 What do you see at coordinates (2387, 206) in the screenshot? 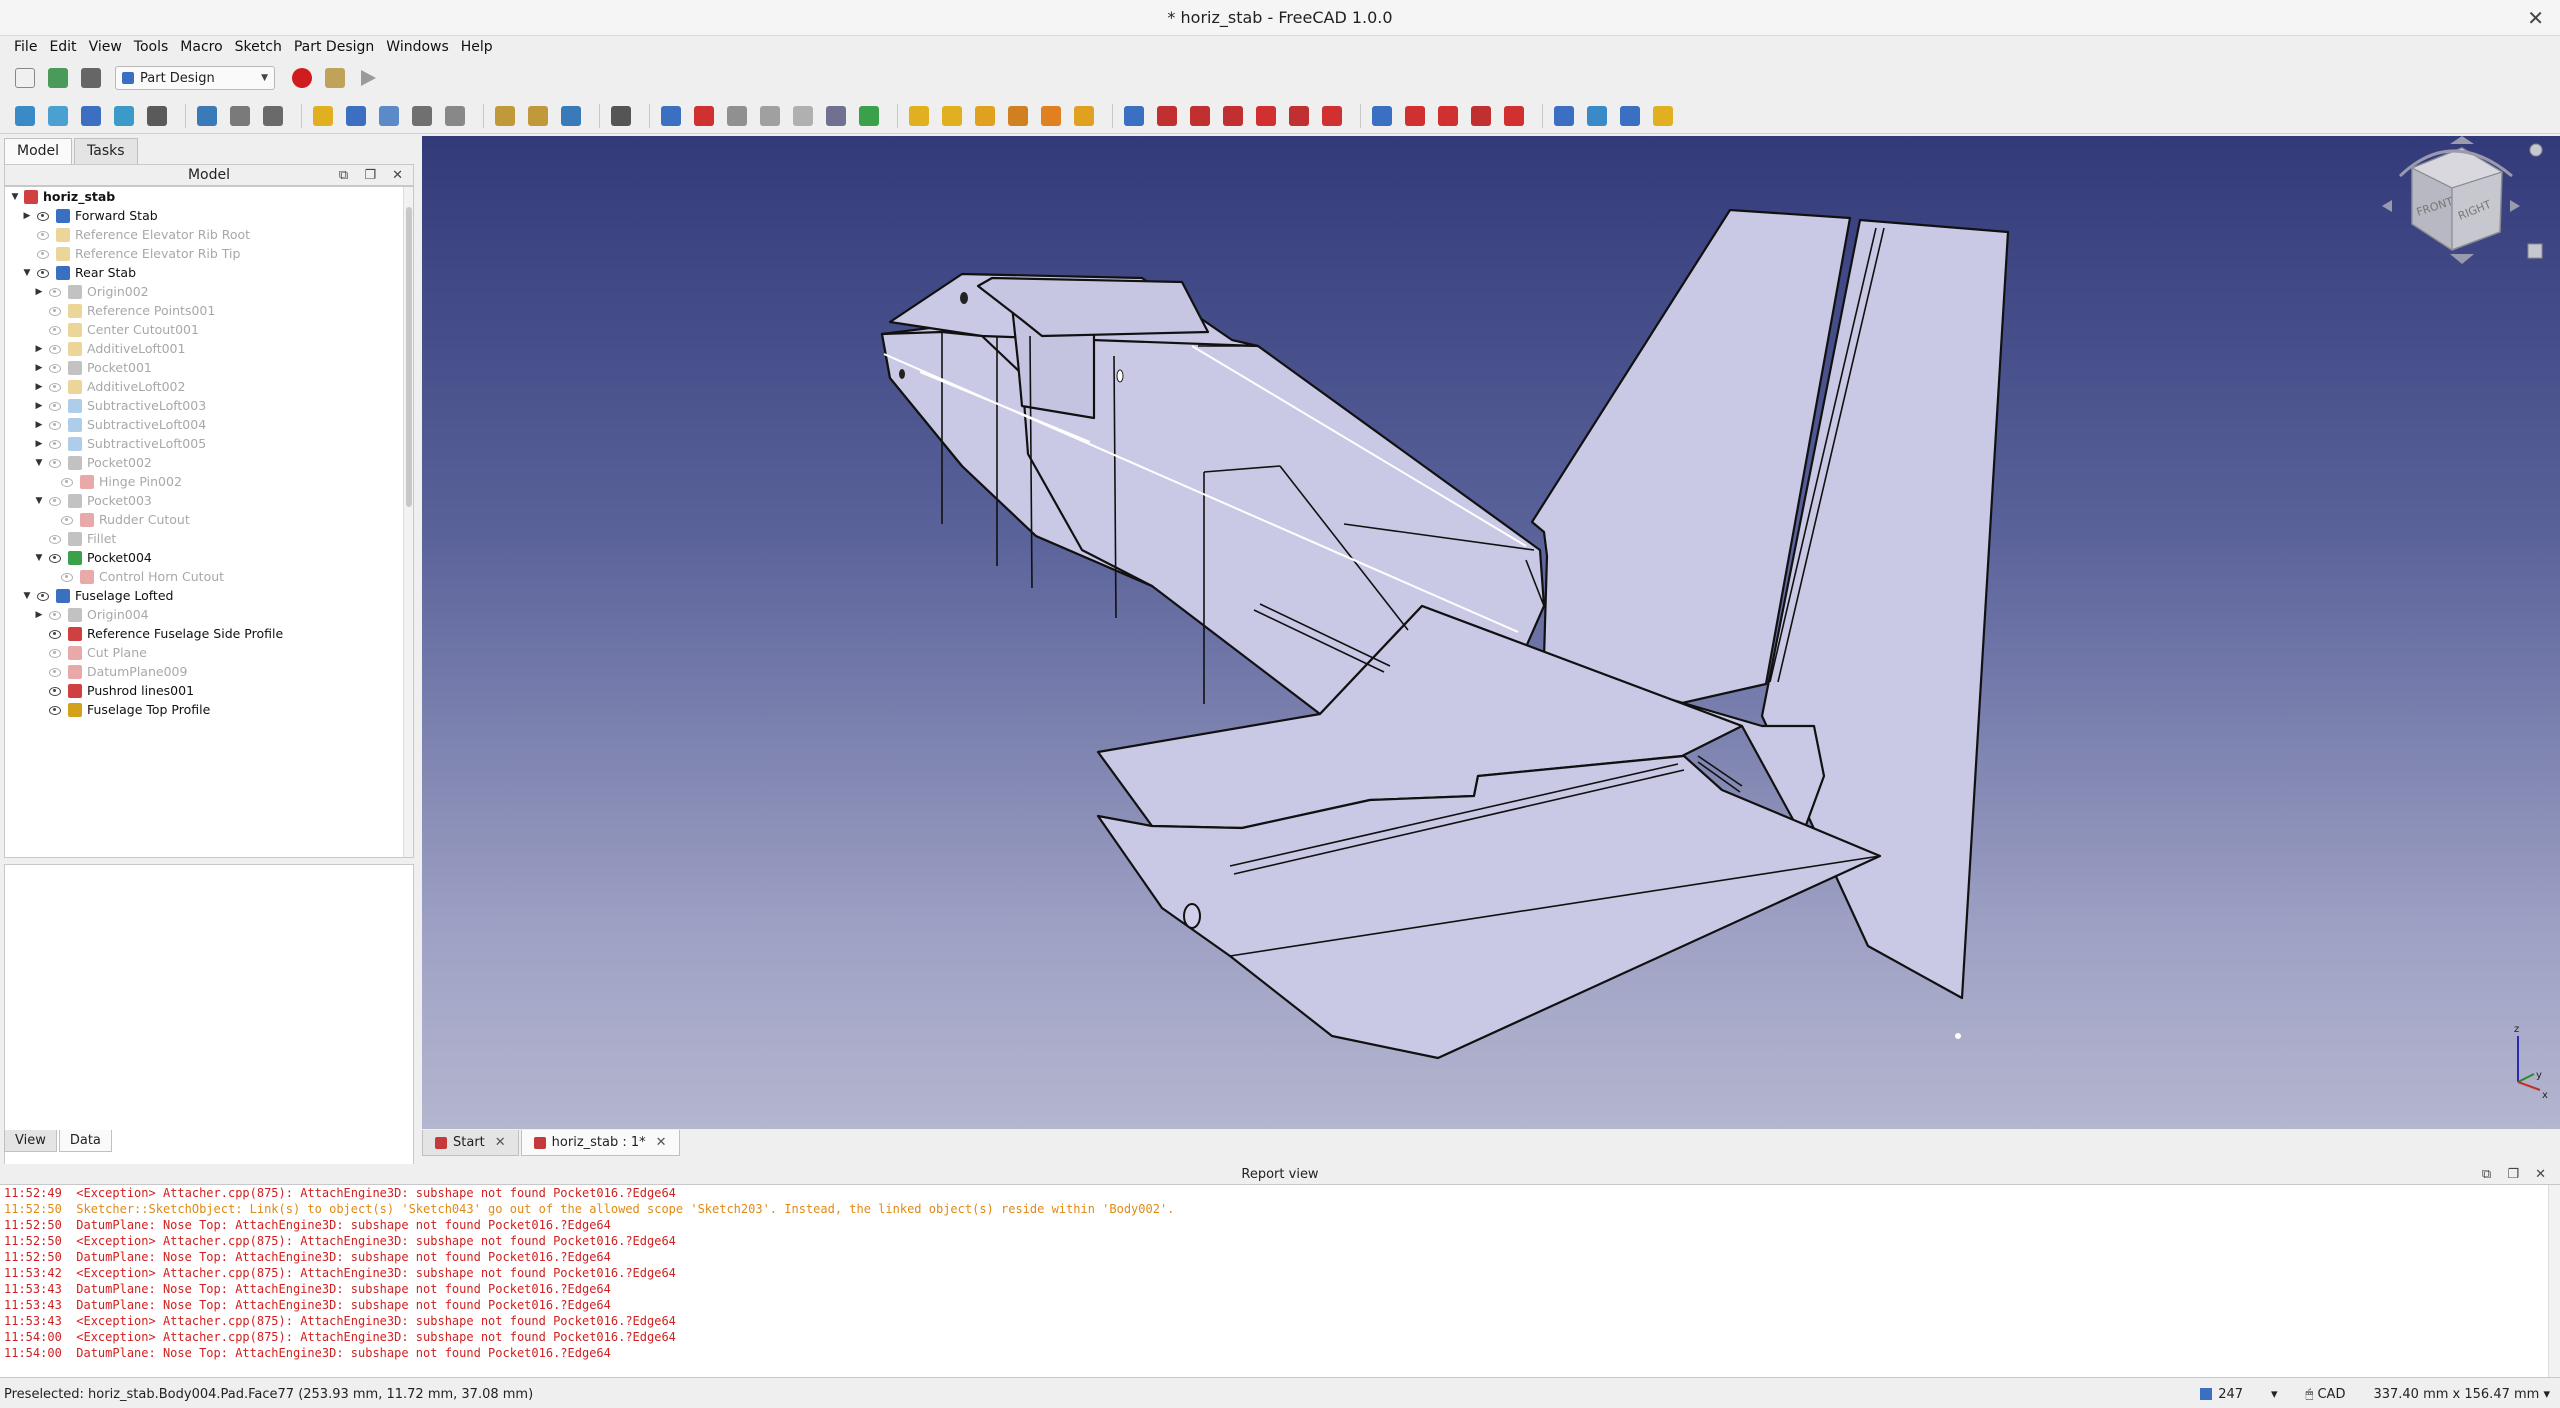
I see `rotate-left-arrow-icon` at bounding box center [2387, 206].